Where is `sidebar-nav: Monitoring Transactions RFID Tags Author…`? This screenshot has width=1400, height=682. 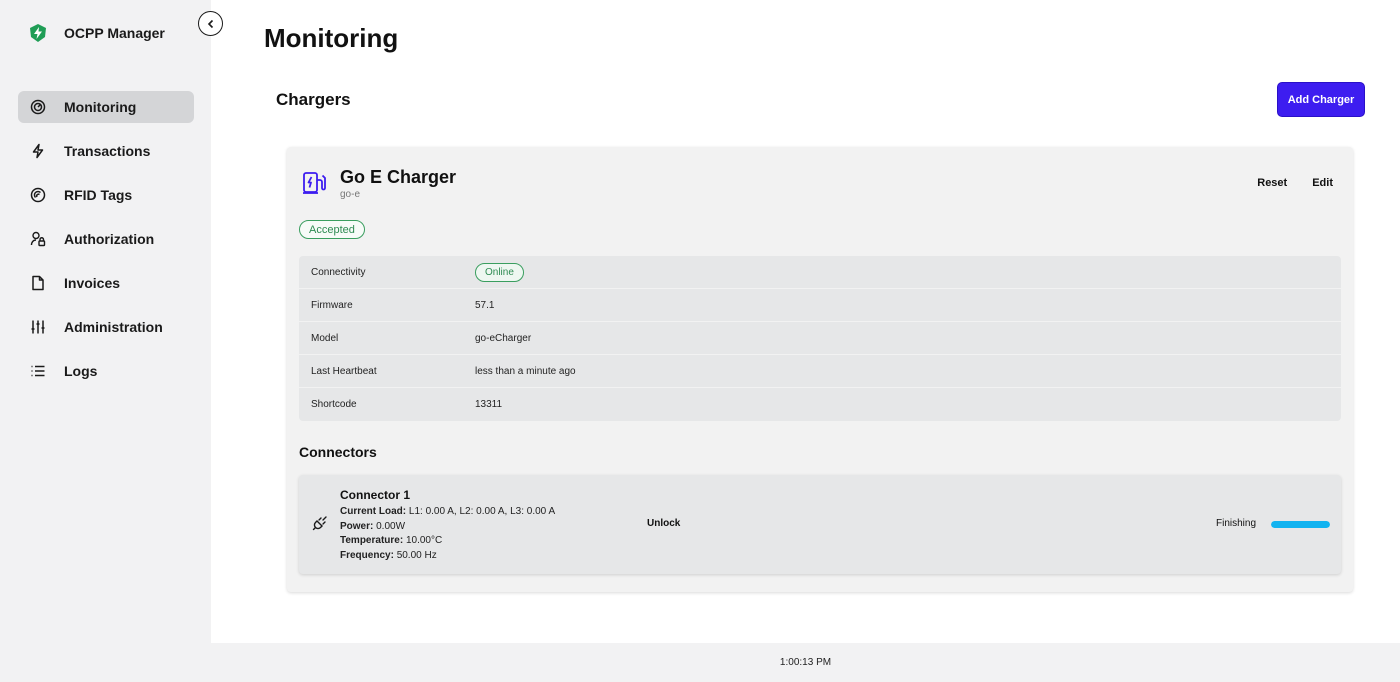
sidebar-nav: Monitoring Transactions RFID Tags Author… is located at coordinates (106, 245).